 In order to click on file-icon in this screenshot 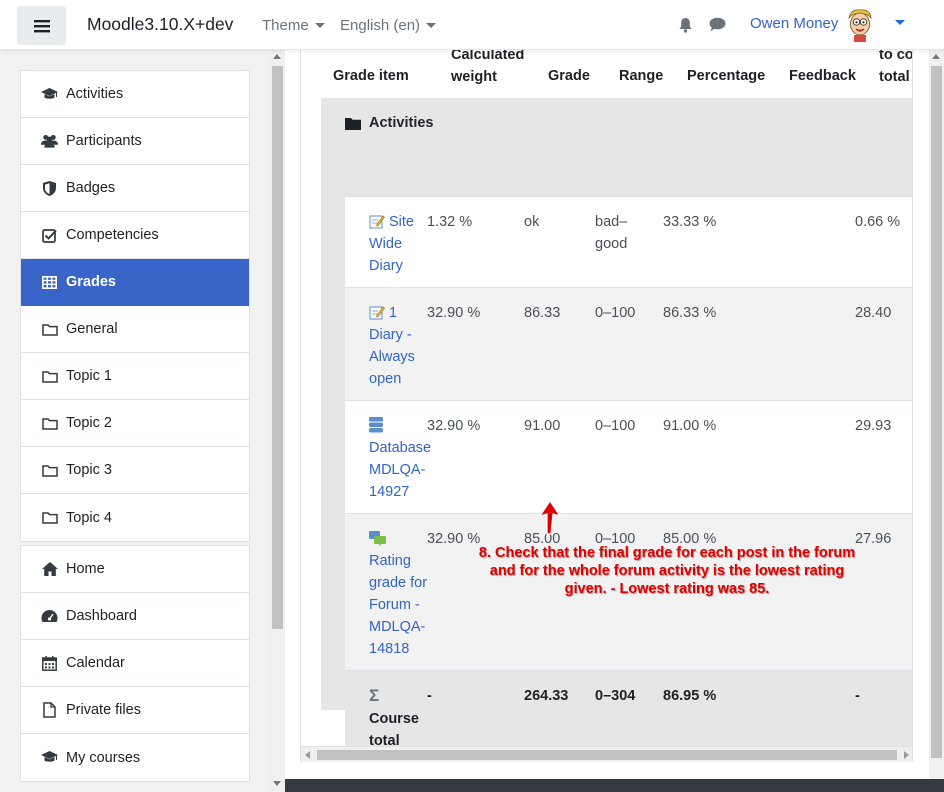, I will do `click(49, 710)`.